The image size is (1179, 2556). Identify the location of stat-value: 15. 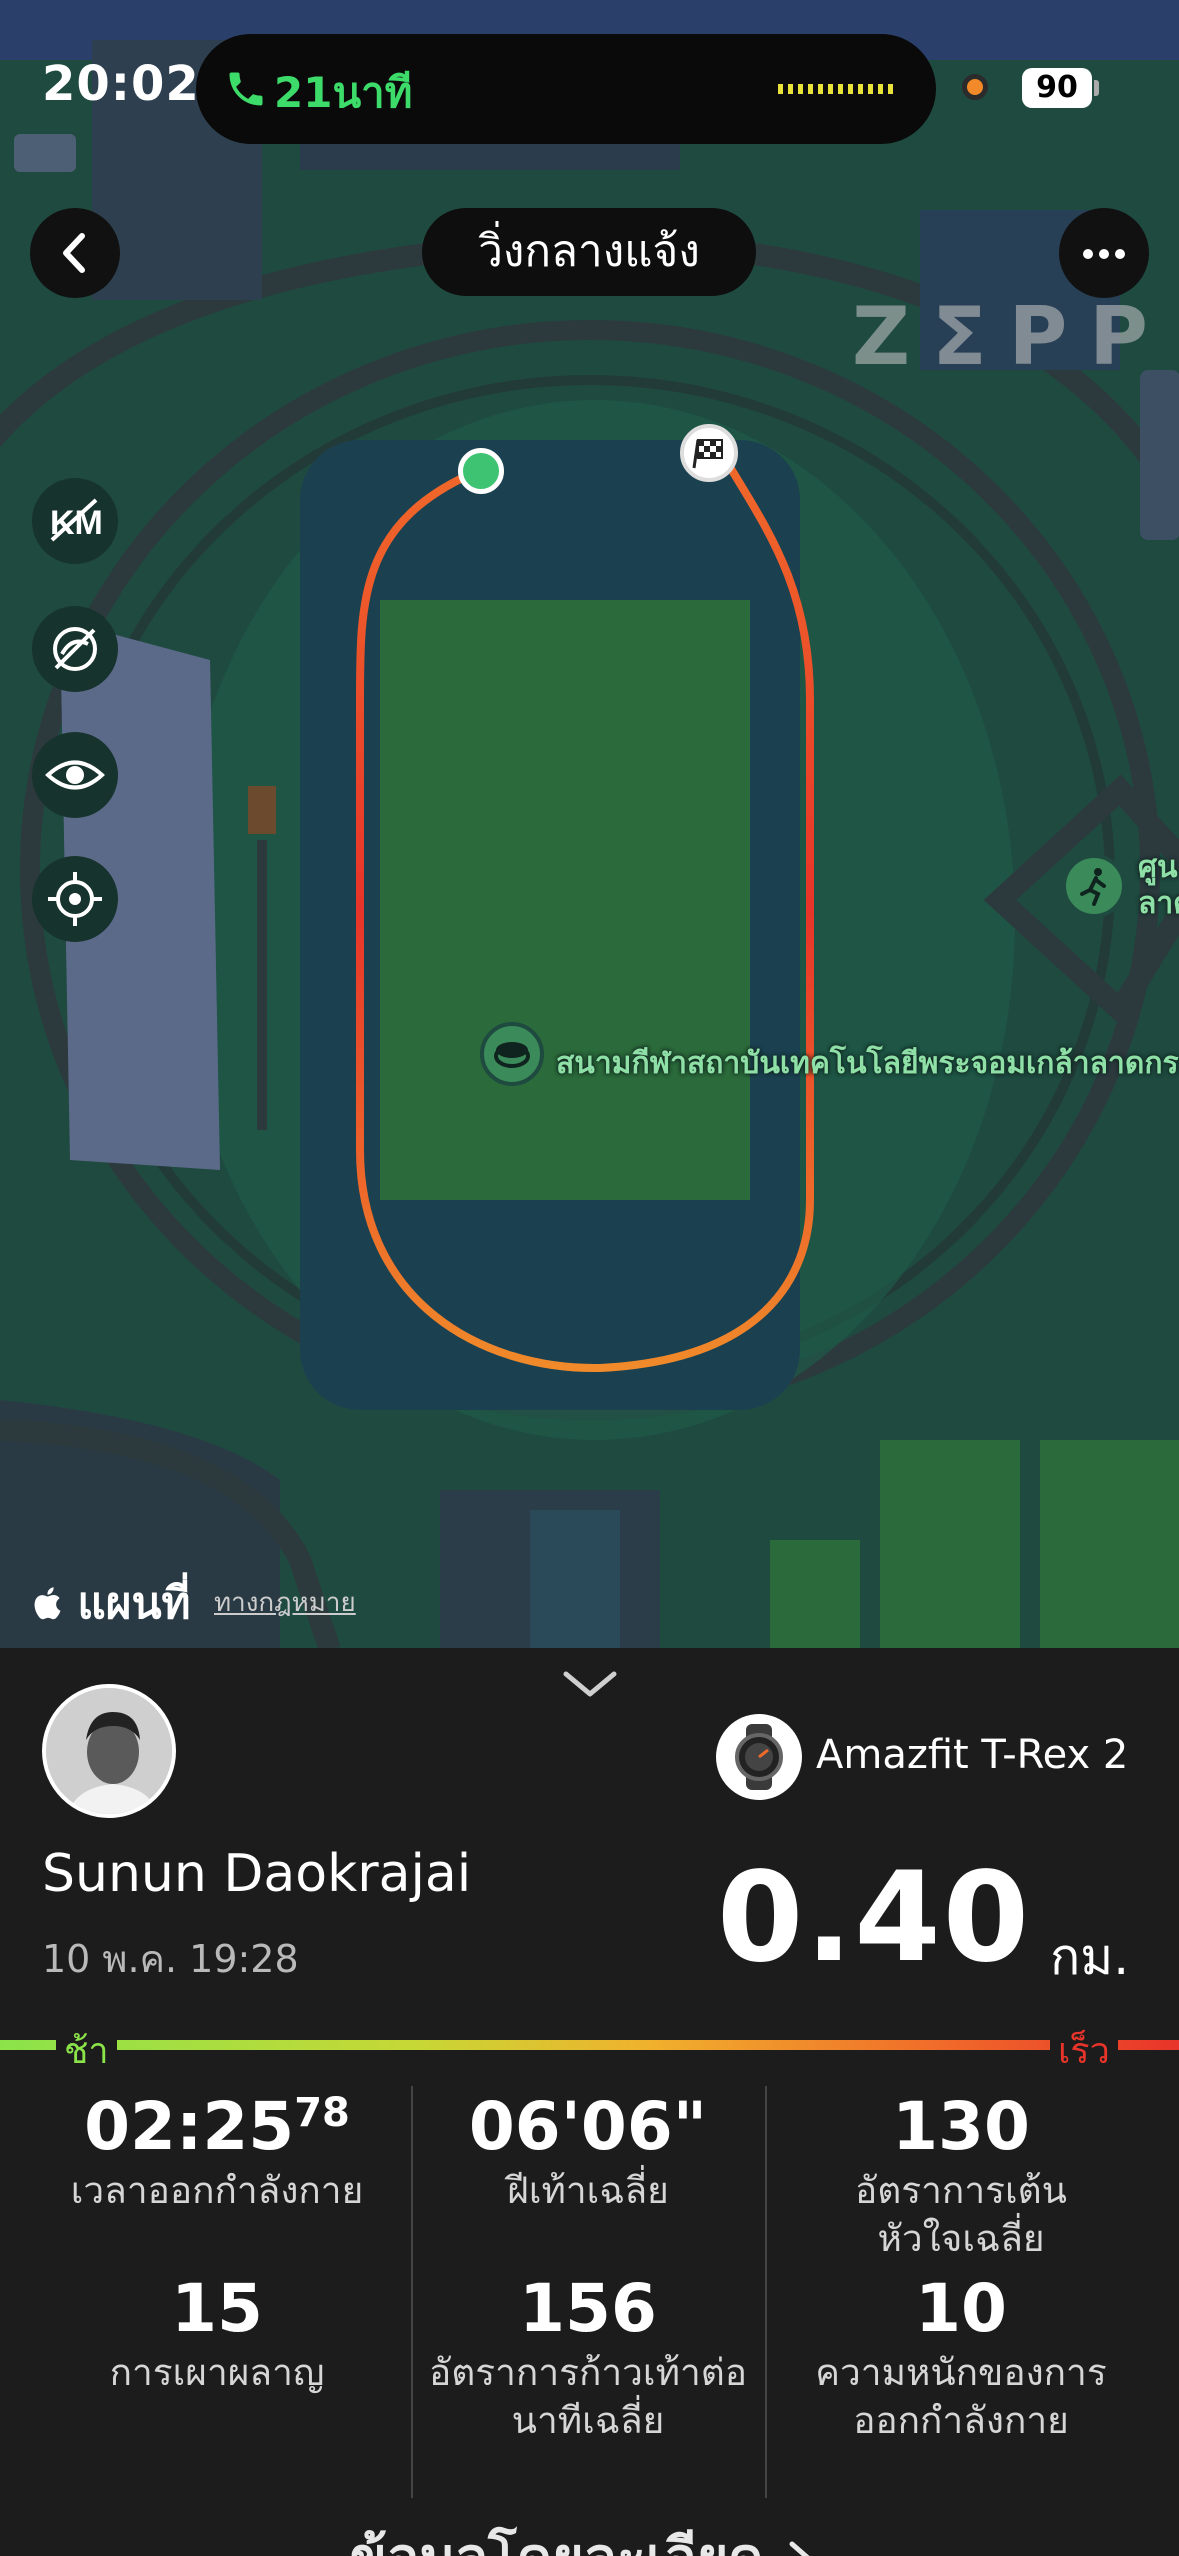
(217, 2308).